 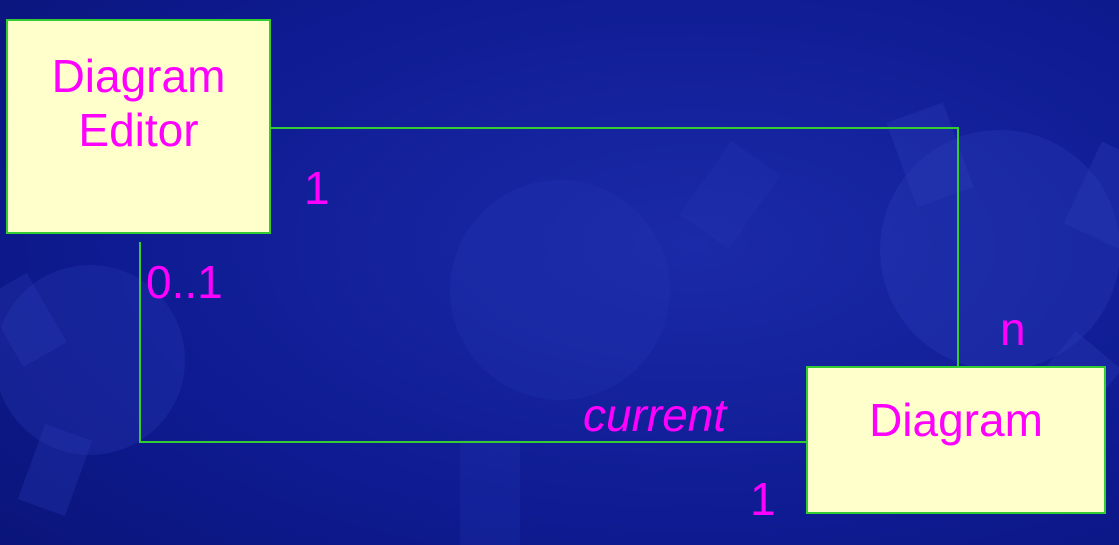 What do you see at coordinates (138, 130) in the screenshot?
I see `class-name-line-2: Editor` at bounding box center [138, 130].